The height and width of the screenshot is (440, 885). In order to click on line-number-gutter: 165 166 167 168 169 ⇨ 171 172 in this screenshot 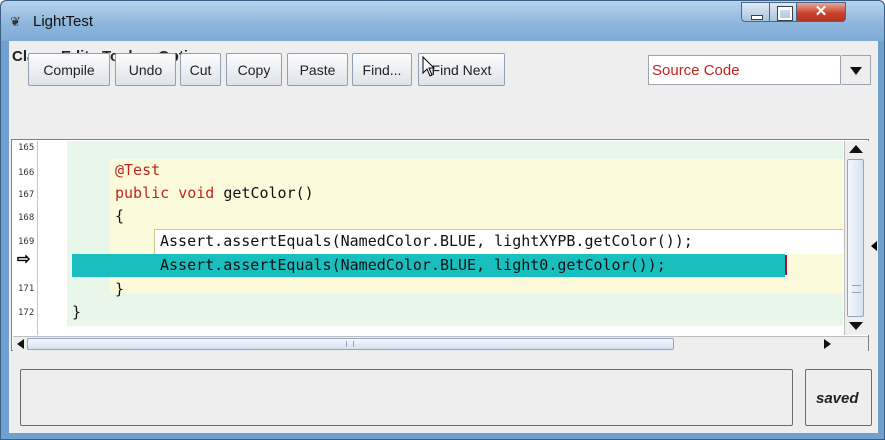, I will do `click(25, 238)`.